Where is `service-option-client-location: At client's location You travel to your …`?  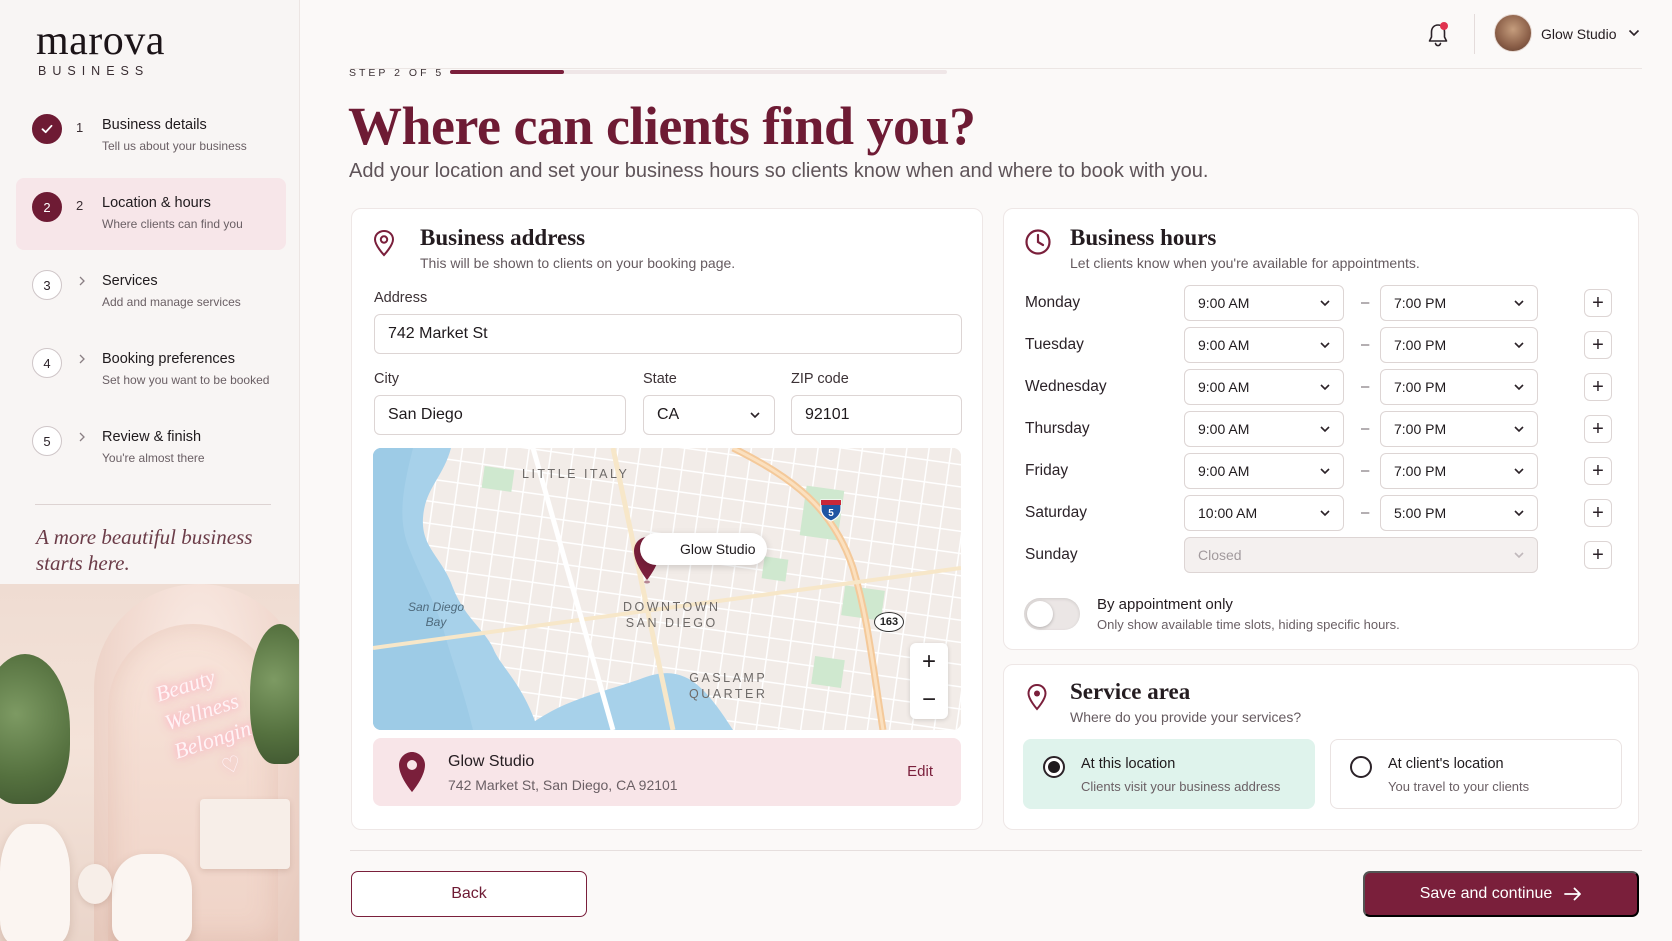
service-option-client-location: At client's location You travel to your … is located at coordinates (1476, 774).